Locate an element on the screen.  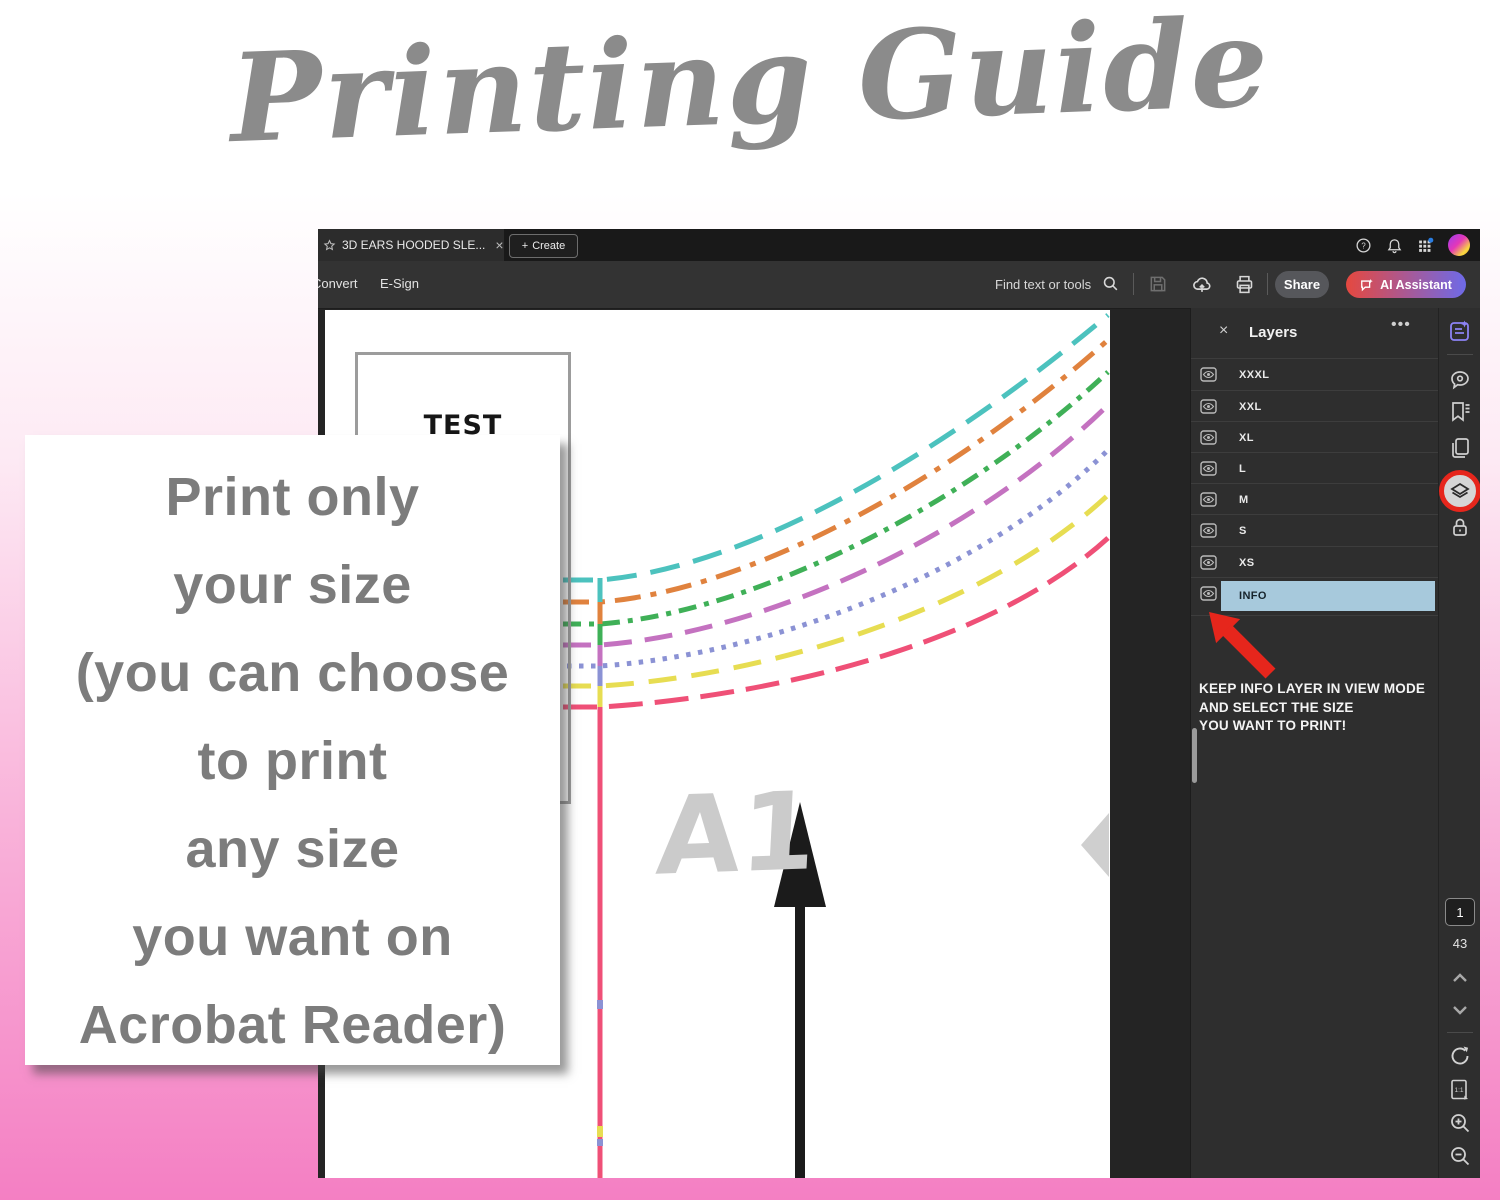
right-sidebar: 1 43 1:1 is located at coordinates (1459, 743).